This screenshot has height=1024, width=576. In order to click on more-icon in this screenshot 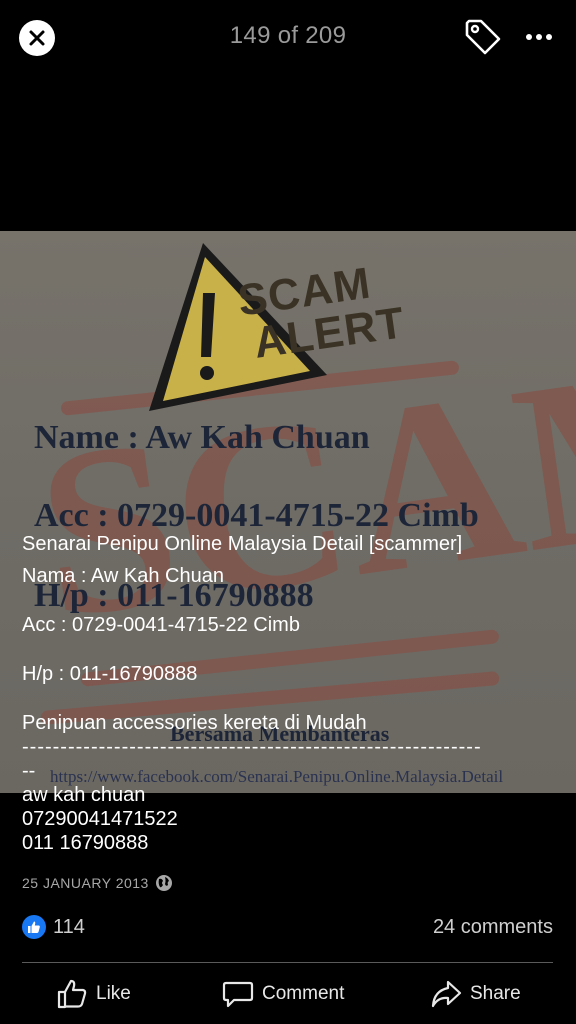, I will do `click(529, 37)`.